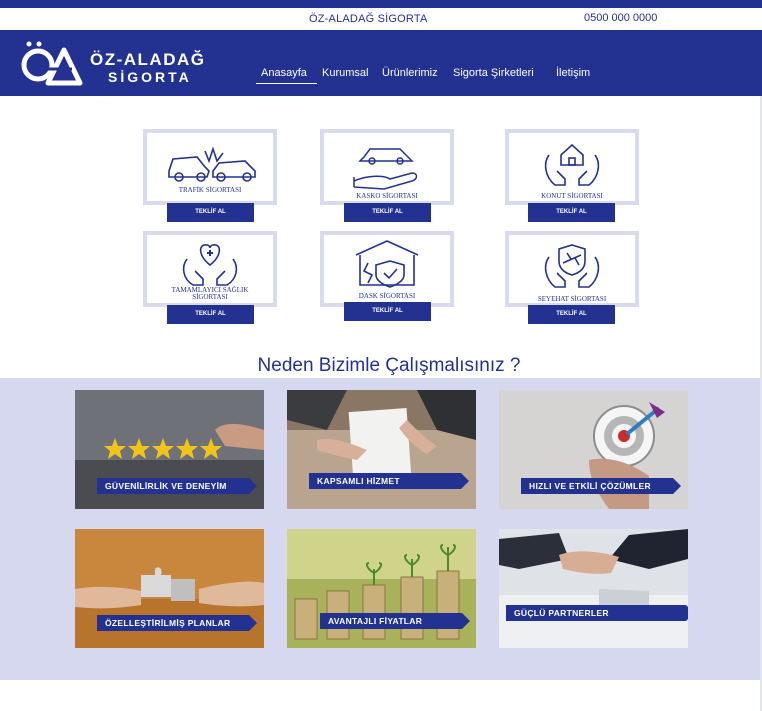 The image size is (762, 711). What do you see at coordinates (210, 314) in the screenshot?
I see `teklif-button-saglik: TEKLİF AL` at bounding box center [210, 314].